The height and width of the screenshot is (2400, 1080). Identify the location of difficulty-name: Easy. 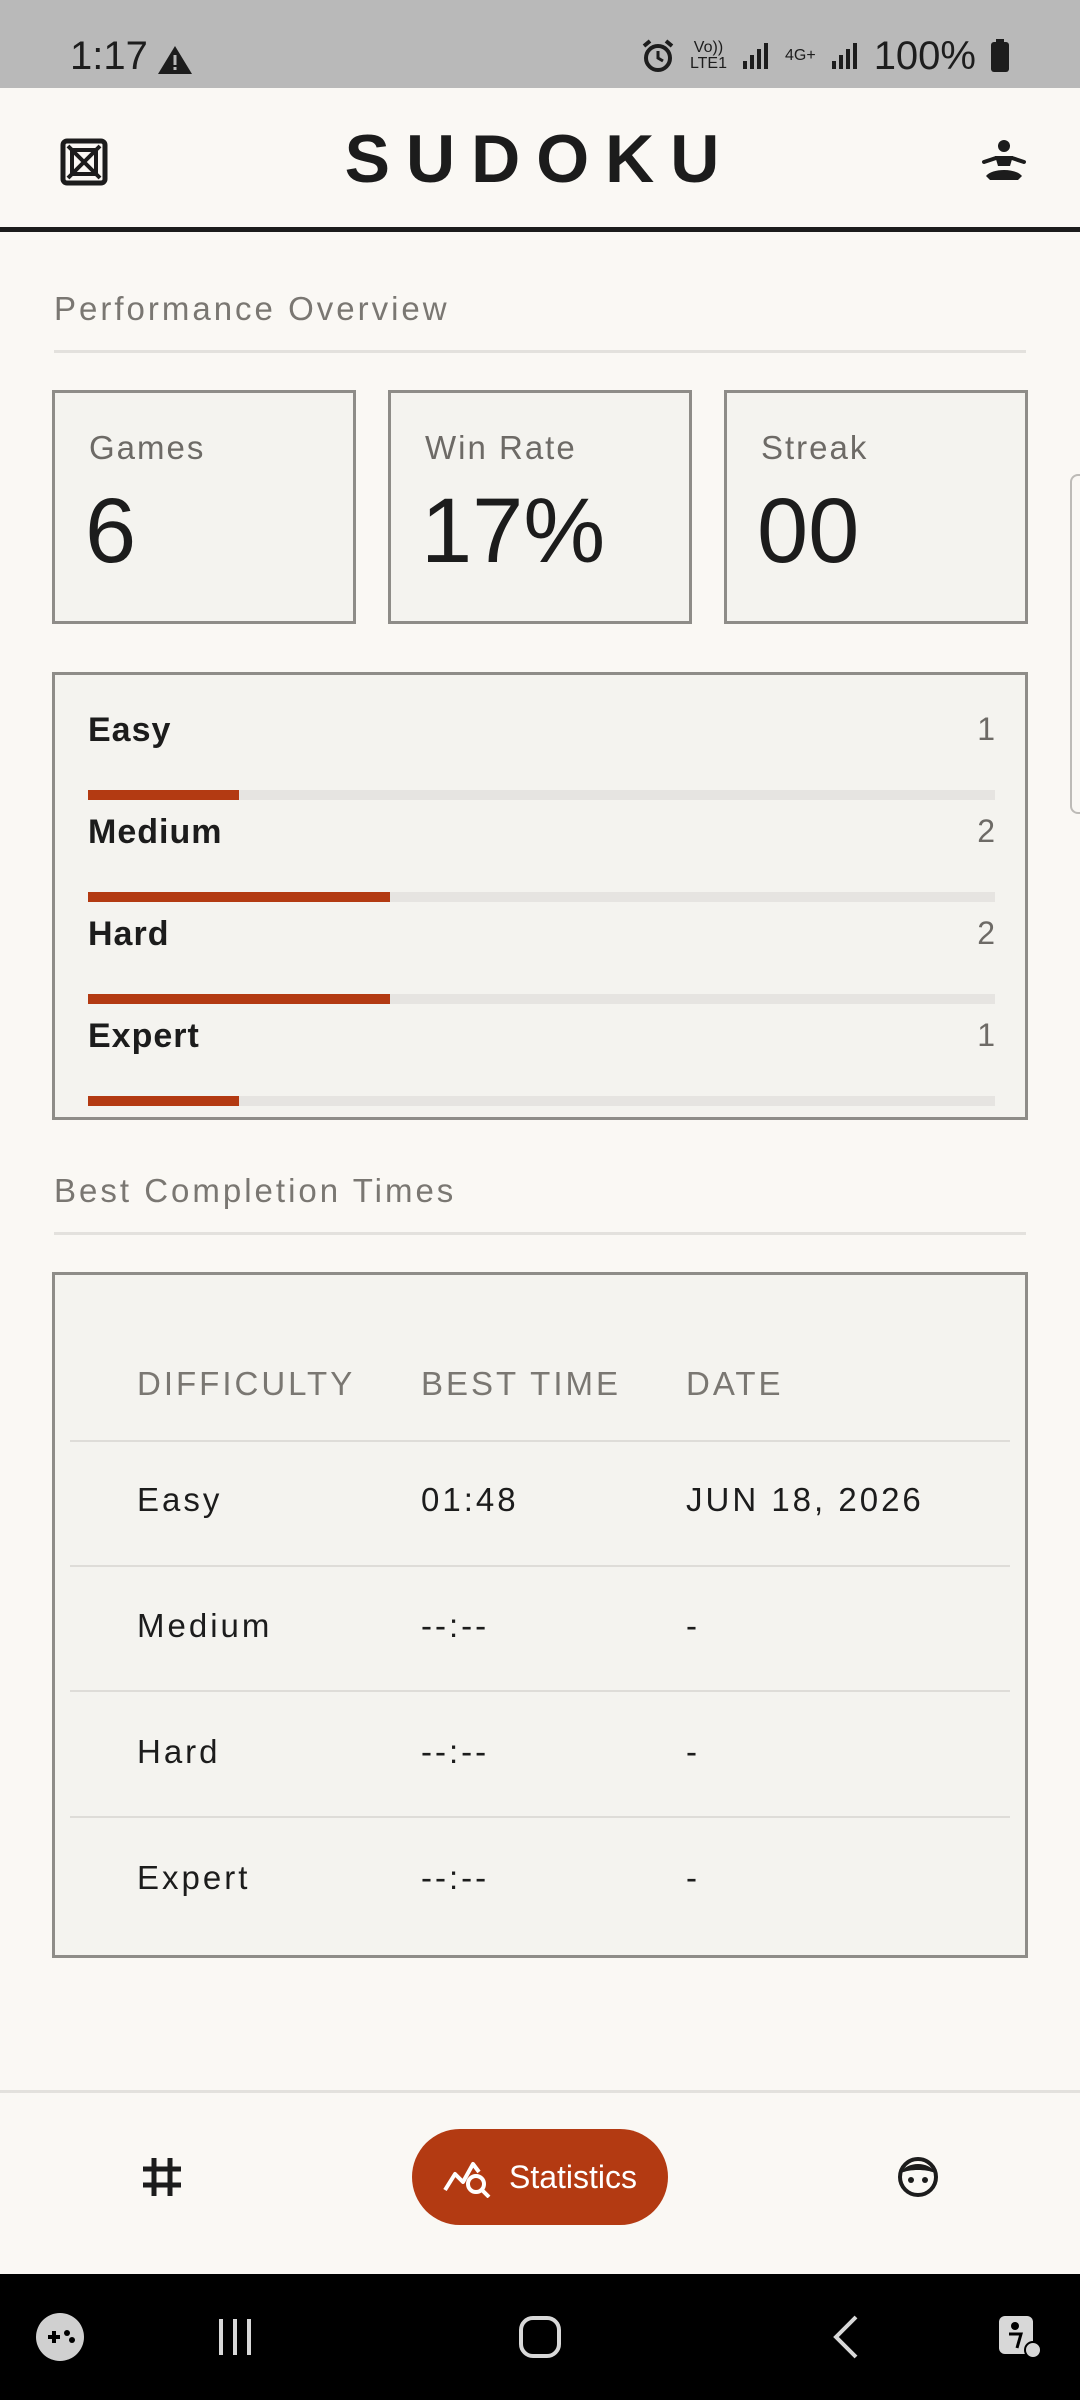
(130, 730).